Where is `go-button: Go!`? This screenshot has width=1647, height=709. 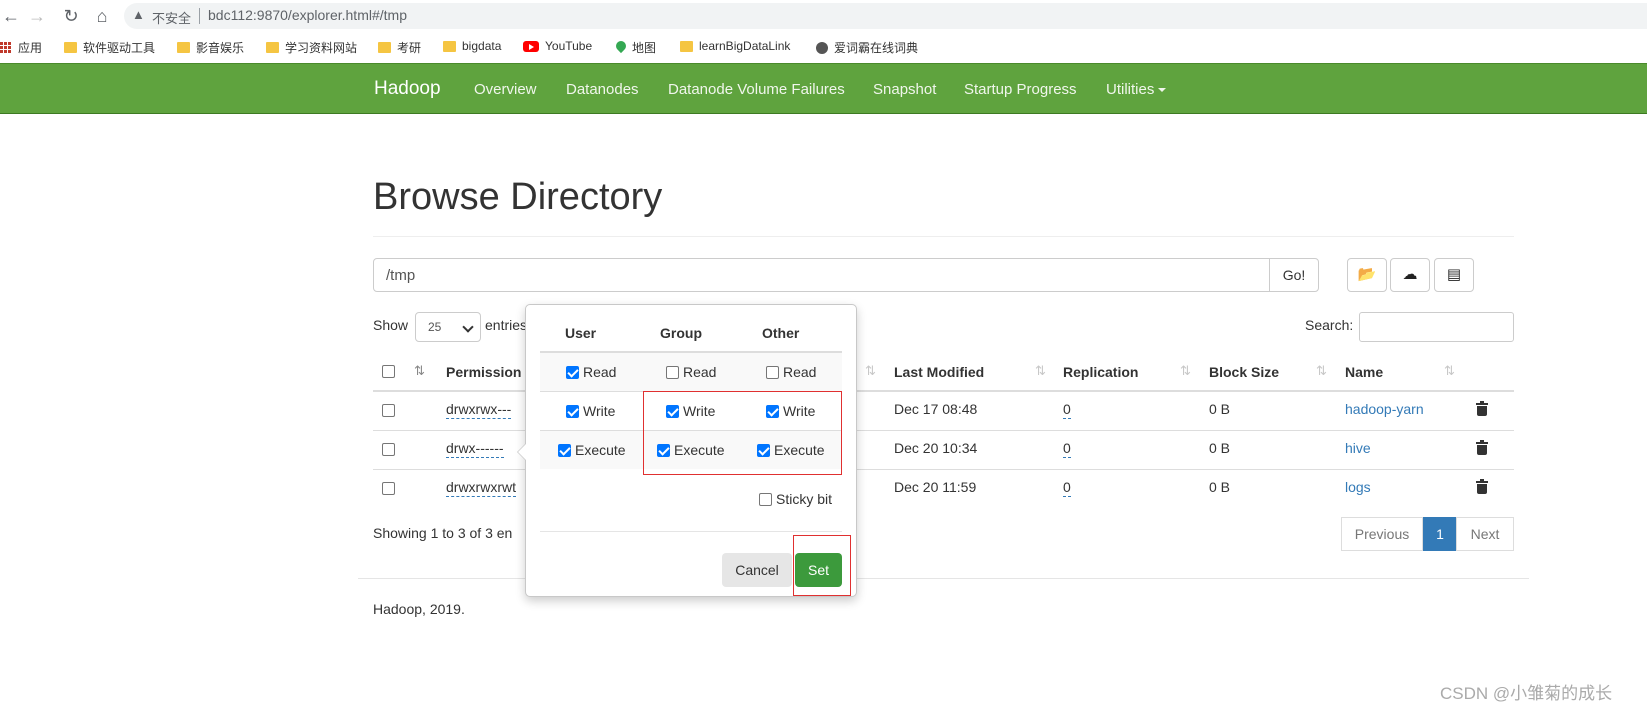
go-button: Go! is located at coordinates (1294, 275).